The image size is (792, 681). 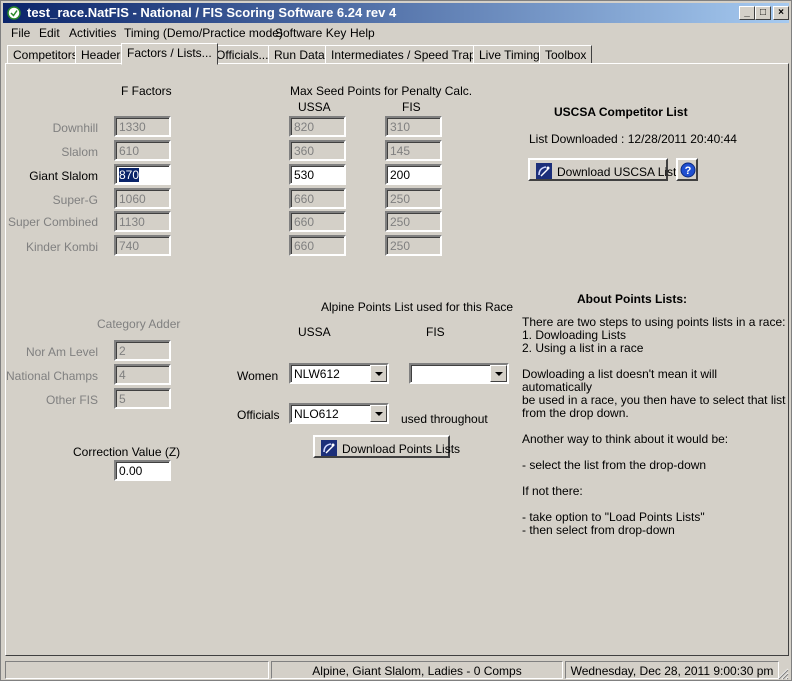 I want to click on points-fis-header: FIS, so click(x=435, y=332).